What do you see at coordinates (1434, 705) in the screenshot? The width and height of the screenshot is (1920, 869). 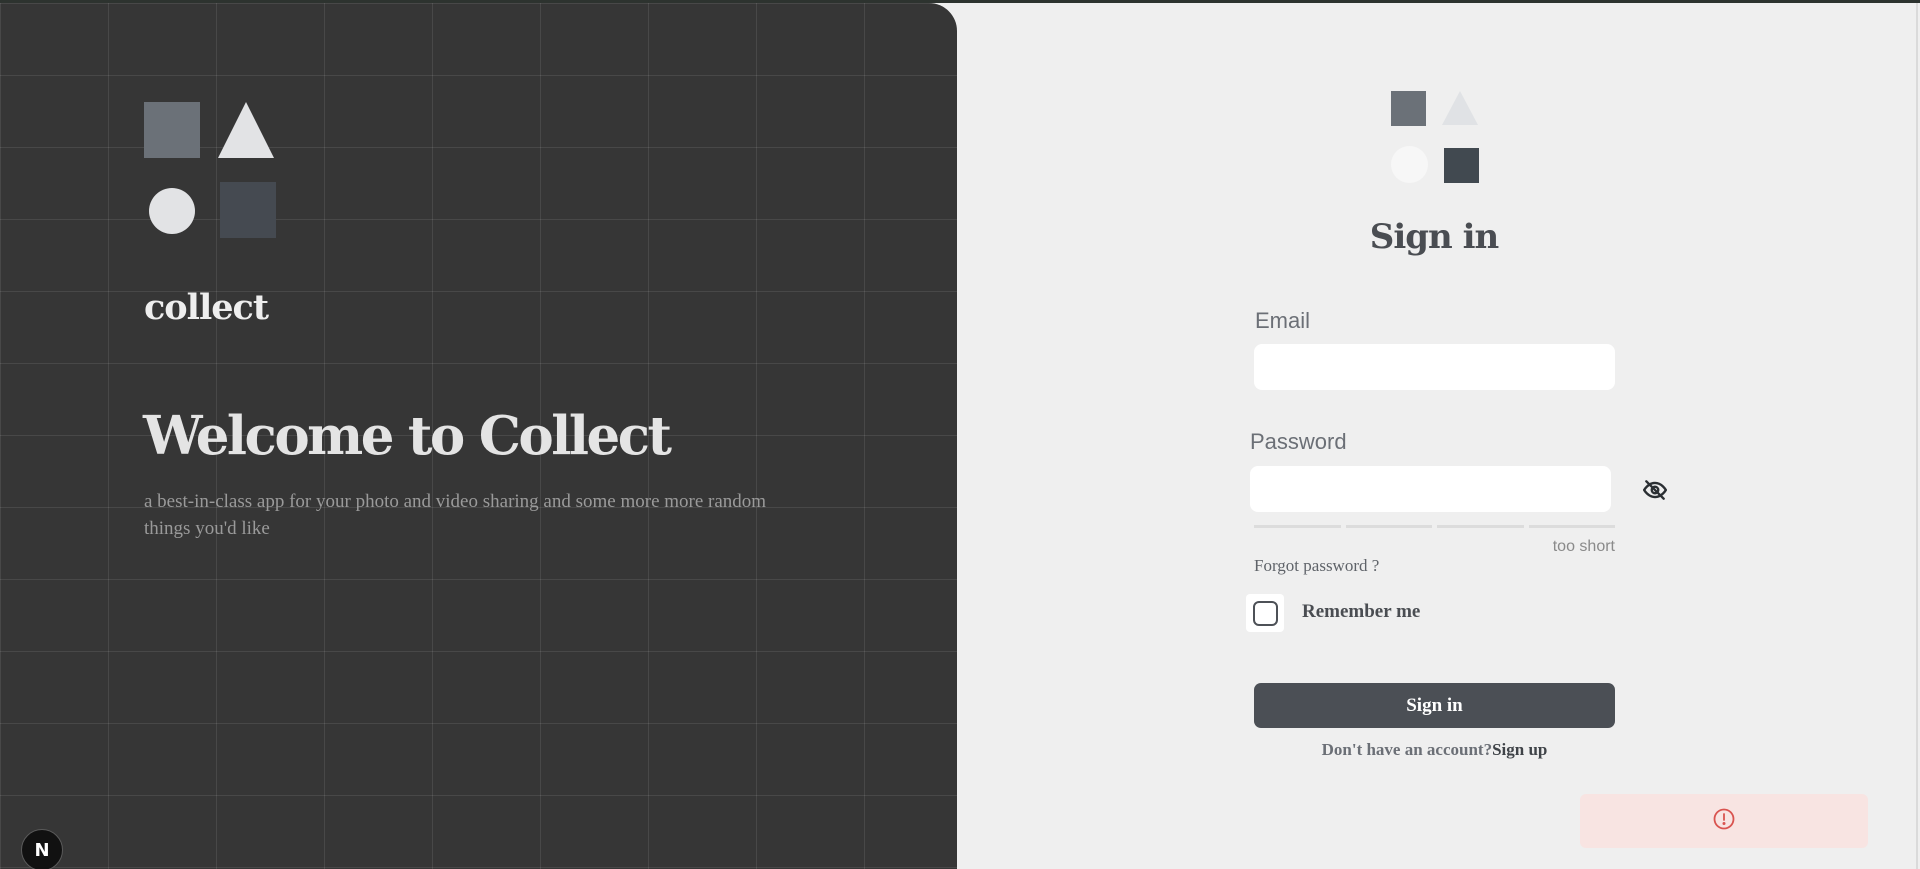 I see `sign-in-button: Sign in` at bounding box center [1434, 705].